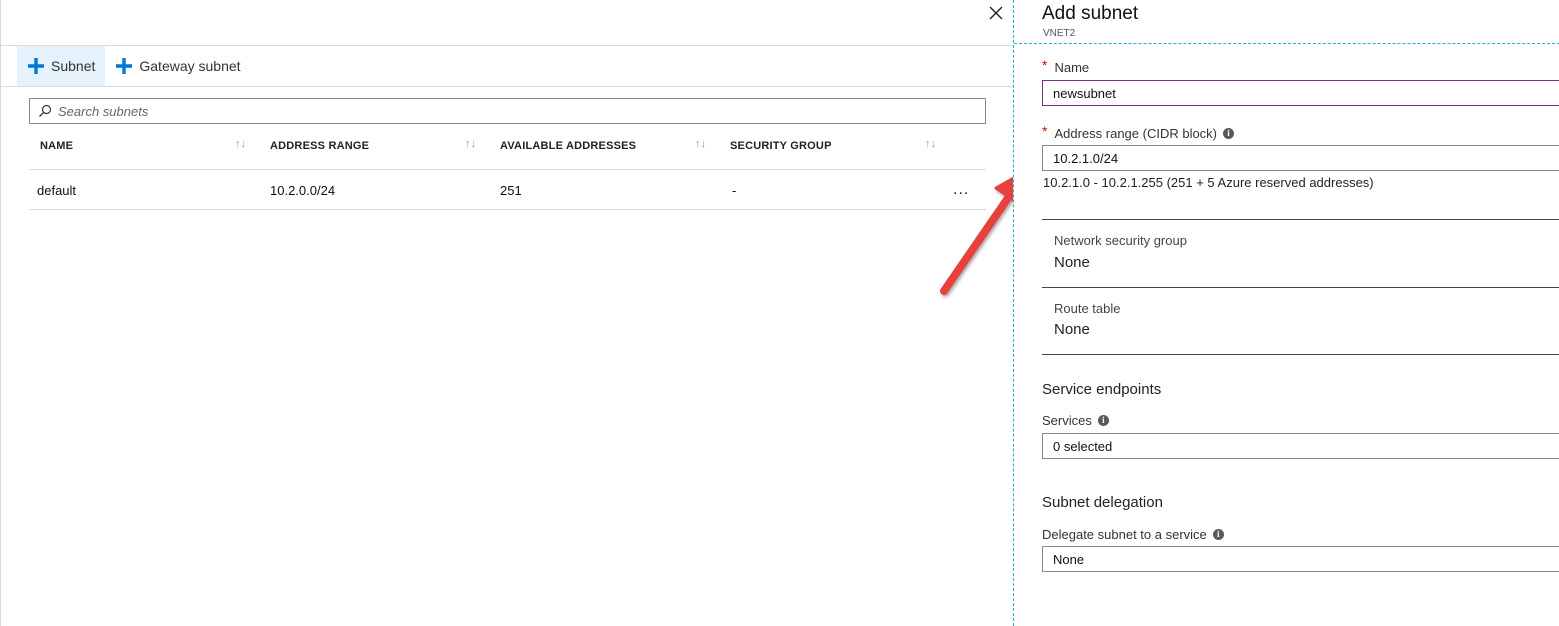 The image size is (1559, 626). What do you see at coordinates (303, 190) in the screenshot?
I see `cell-address-range: 10.2.0.0/24` at bounding box center [303, 190].